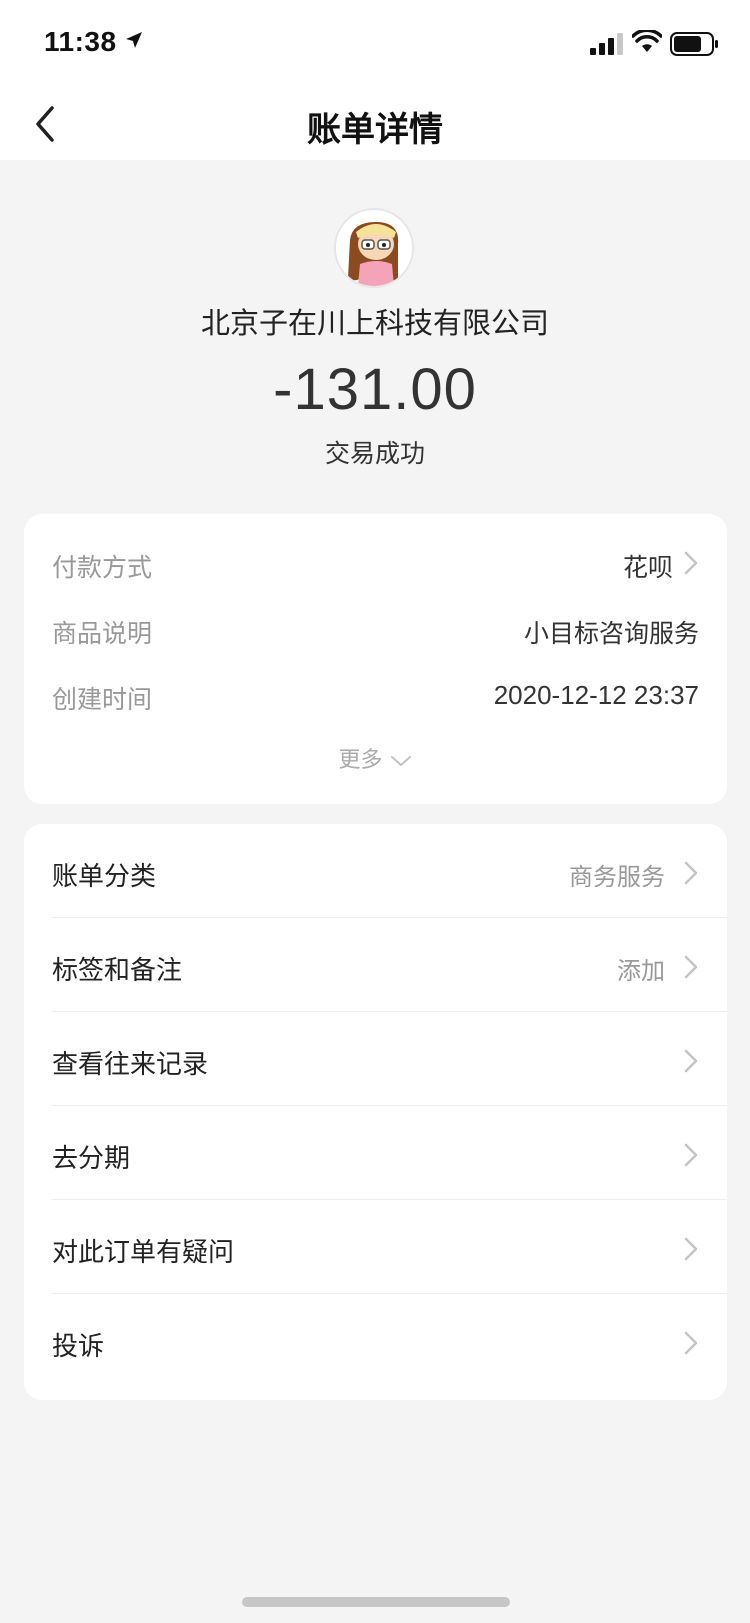 The image size is (750, 1623). I want to click on description-row: 商品说明 小目标咨询服务, so click(375, 630).